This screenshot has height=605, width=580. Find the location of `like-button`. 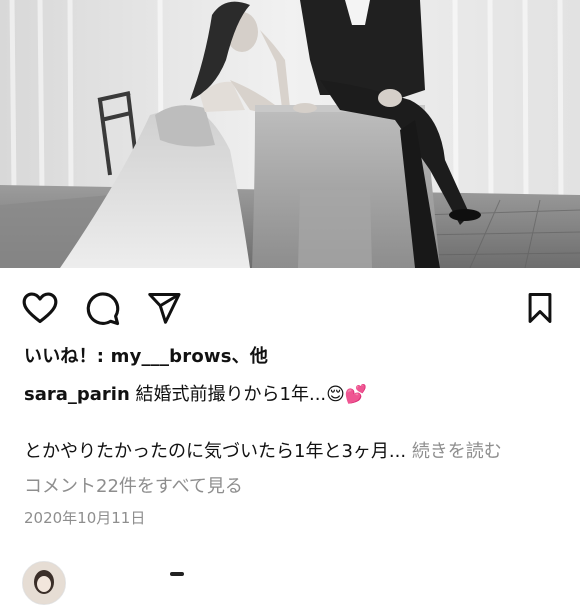

like-button is located at coordinates (40, 308).